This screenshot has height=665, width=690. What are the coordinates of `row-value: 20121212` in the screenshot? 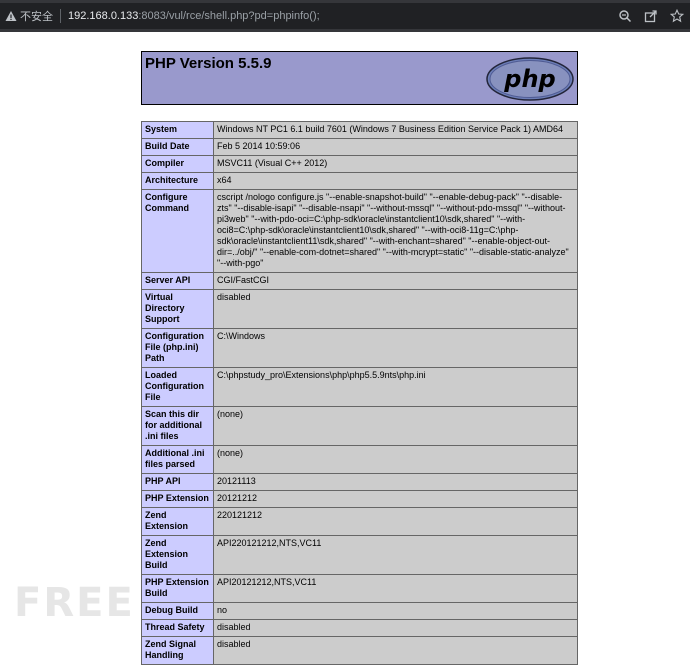 It's located at (395, 499).